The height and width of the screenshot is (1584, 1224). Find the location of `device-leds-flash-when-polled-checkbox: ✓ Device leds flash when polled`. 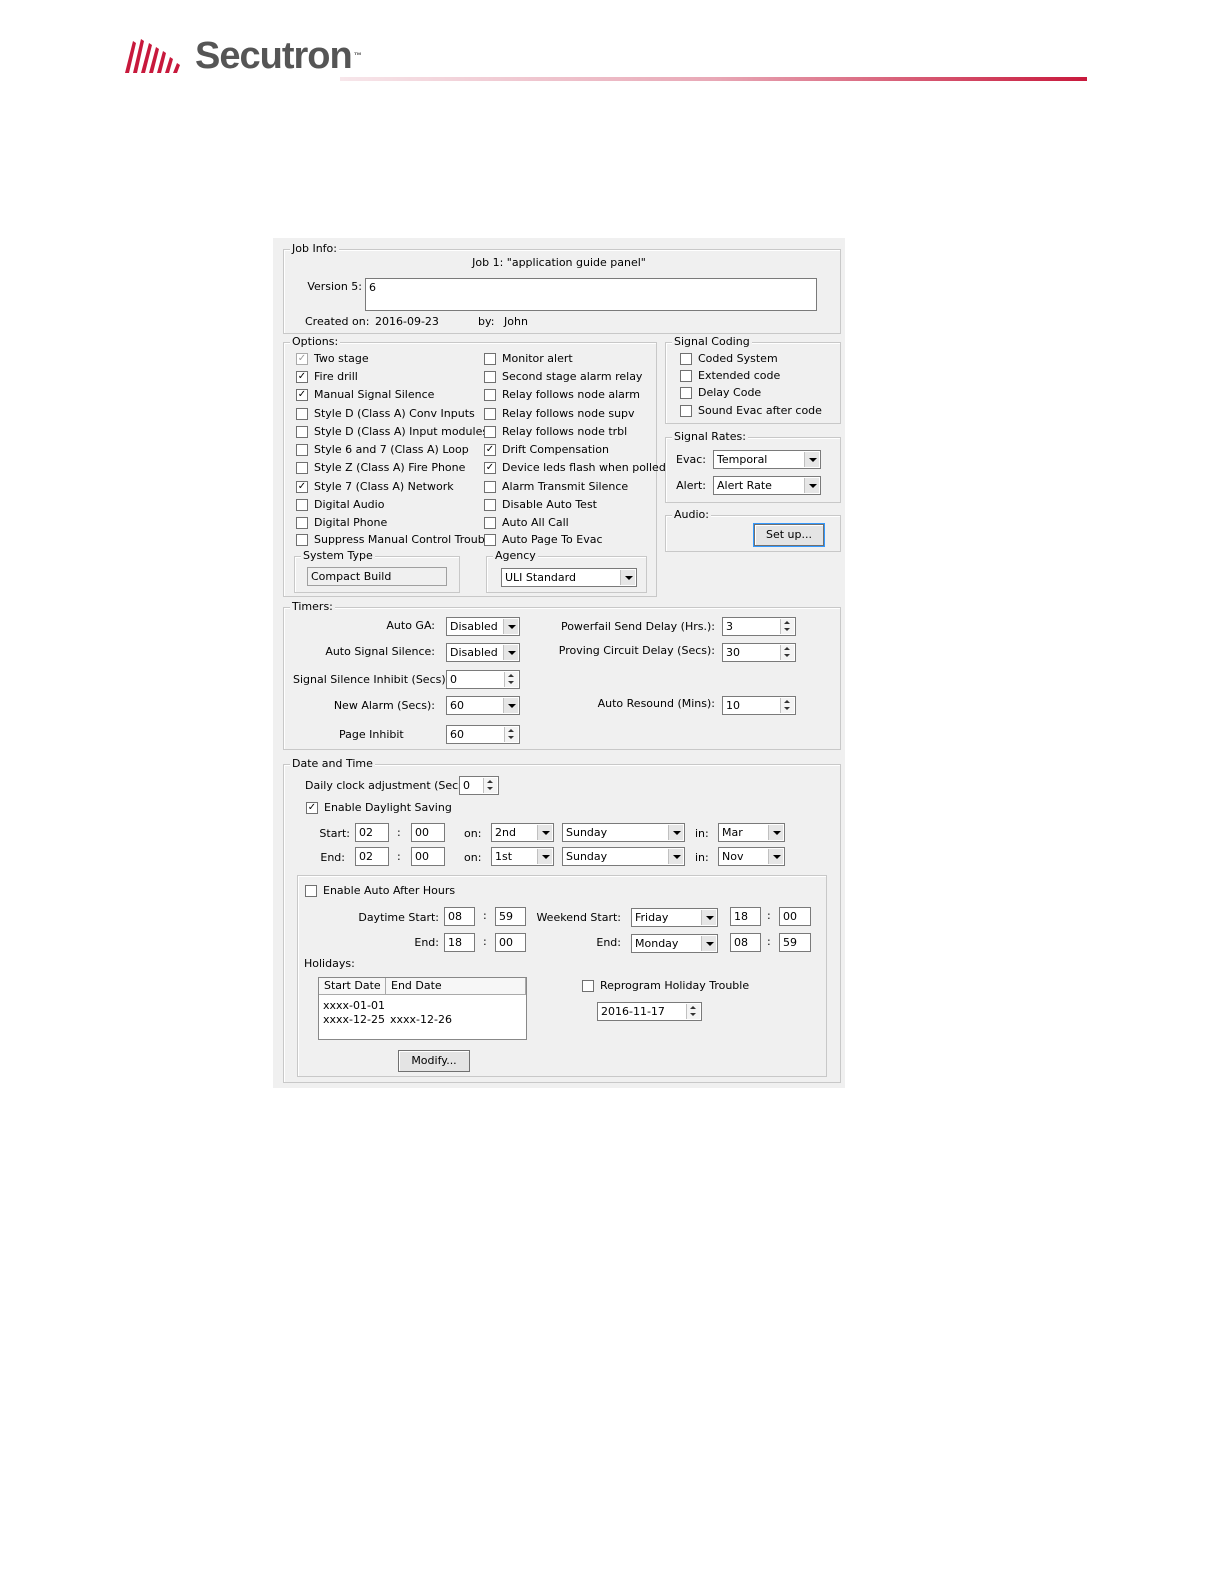

device-leds-flash-when-polled-checkbox: ✓ Device leds flash when polled is located at coordinates (575, 468).